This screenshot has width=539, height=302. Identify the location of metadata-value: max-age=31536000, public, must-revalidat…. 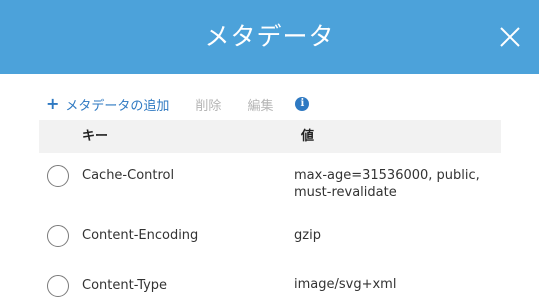
(387, 184).